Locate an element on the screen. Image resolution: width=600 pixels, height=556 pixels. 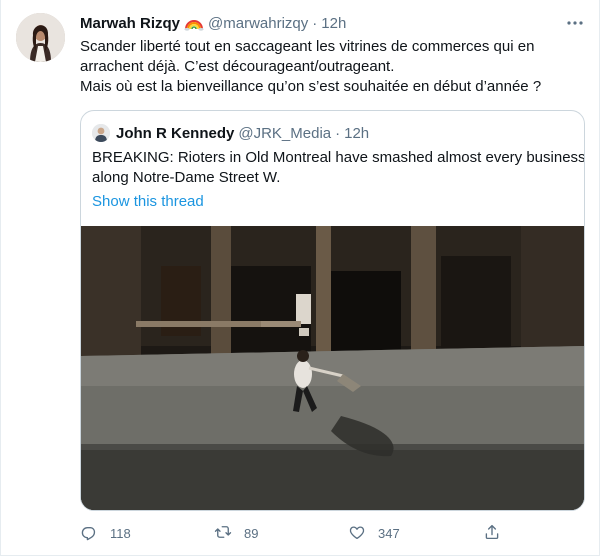
quoted-author-display-name: John R Kennedy is located at coordinates (175, 133).